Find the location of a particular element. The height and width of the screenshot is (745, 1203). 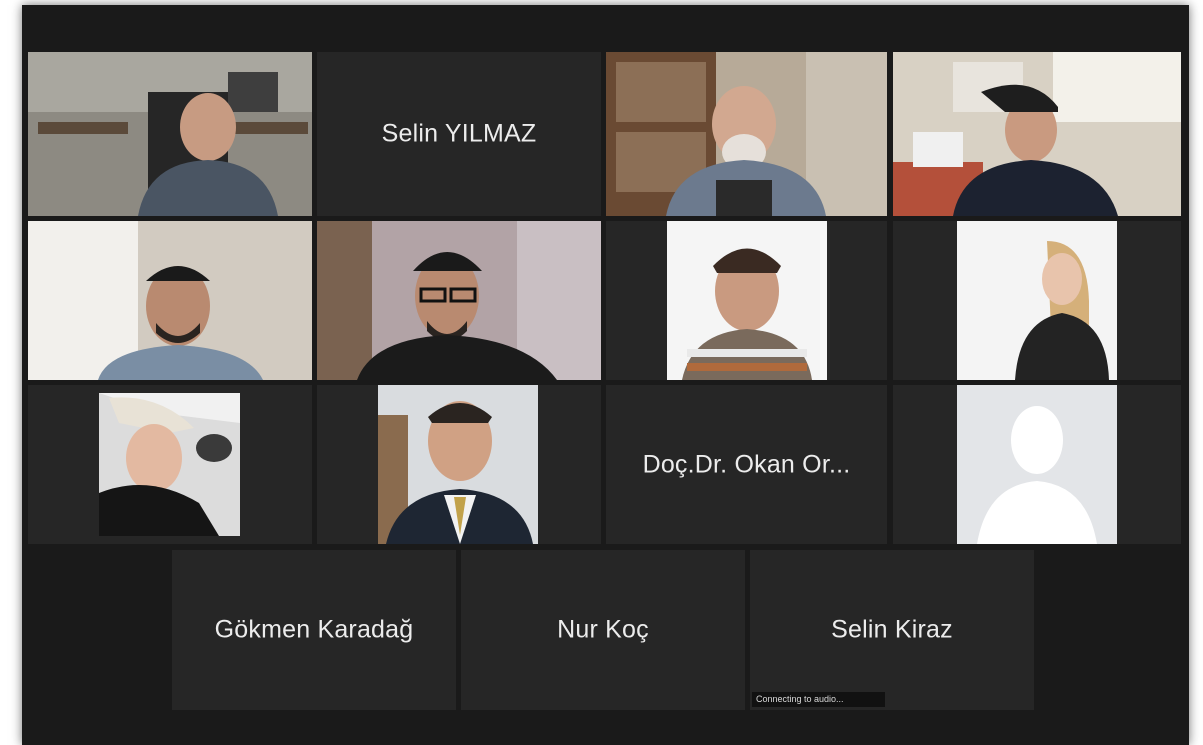

participant-name: Gökmen Karadağ is located at coordinates (314, 629).